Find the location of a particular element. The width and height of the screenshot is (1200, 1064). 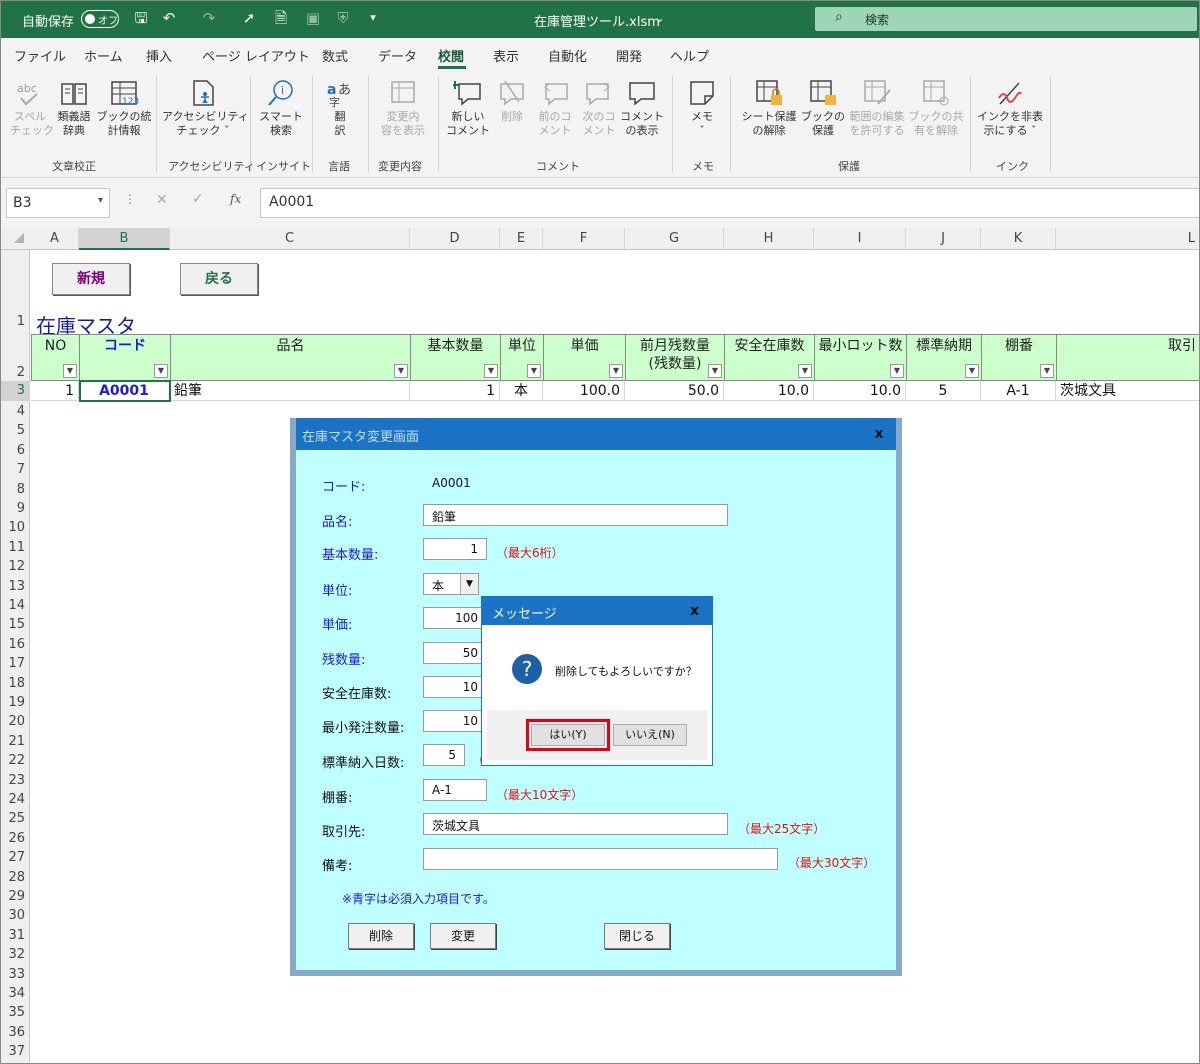

dialog-close-icon: x is located at coordinates (694, 611).